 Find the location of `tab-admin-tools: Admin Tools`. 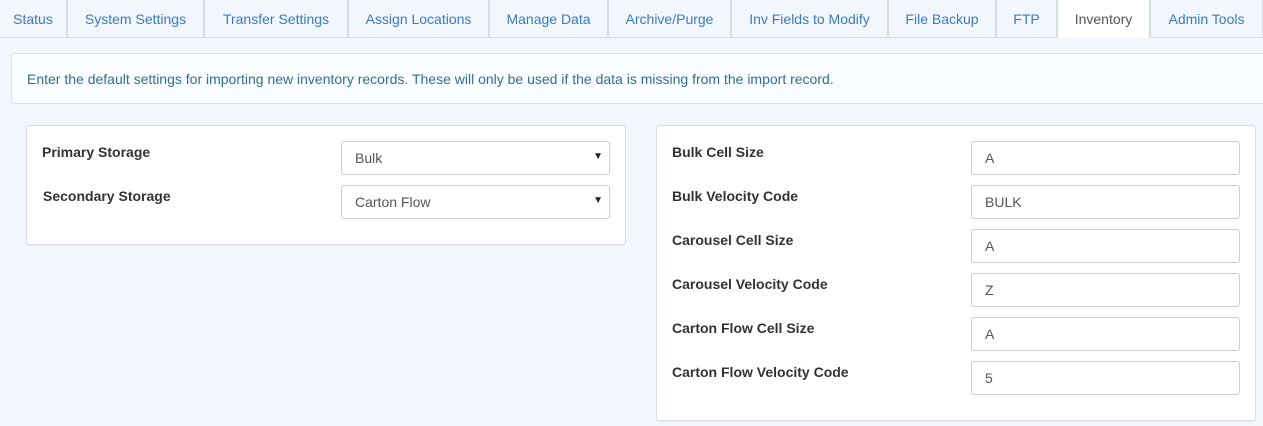

tab-admin-tools: Admin Tools is located at coordinates (1206, 18).